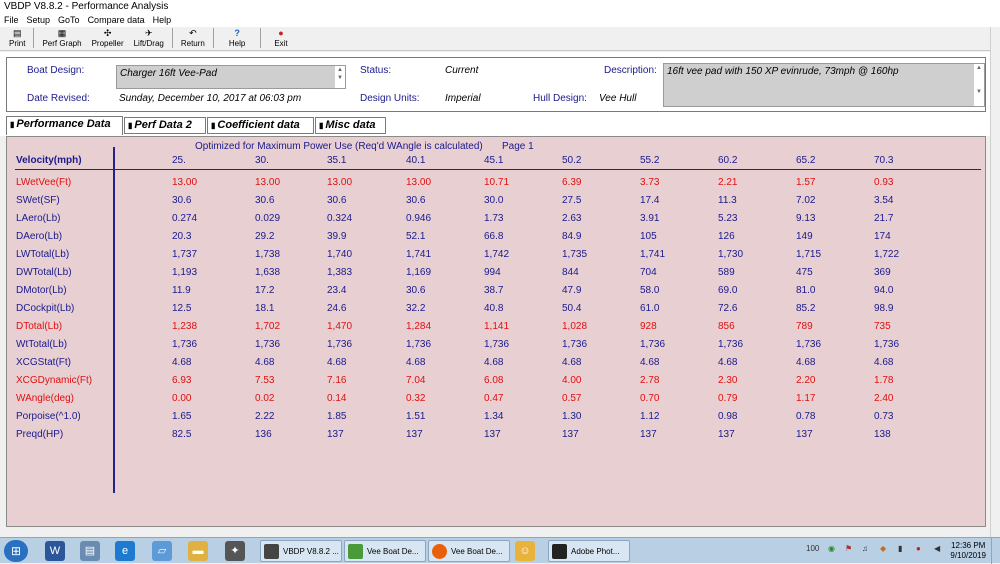 The image size is (1000, 564). What do you see at coordinates (64, 125) in the screenshot?
I see `tab-performance-data: ▮ Performance Data` at bounding box center [64, 125].